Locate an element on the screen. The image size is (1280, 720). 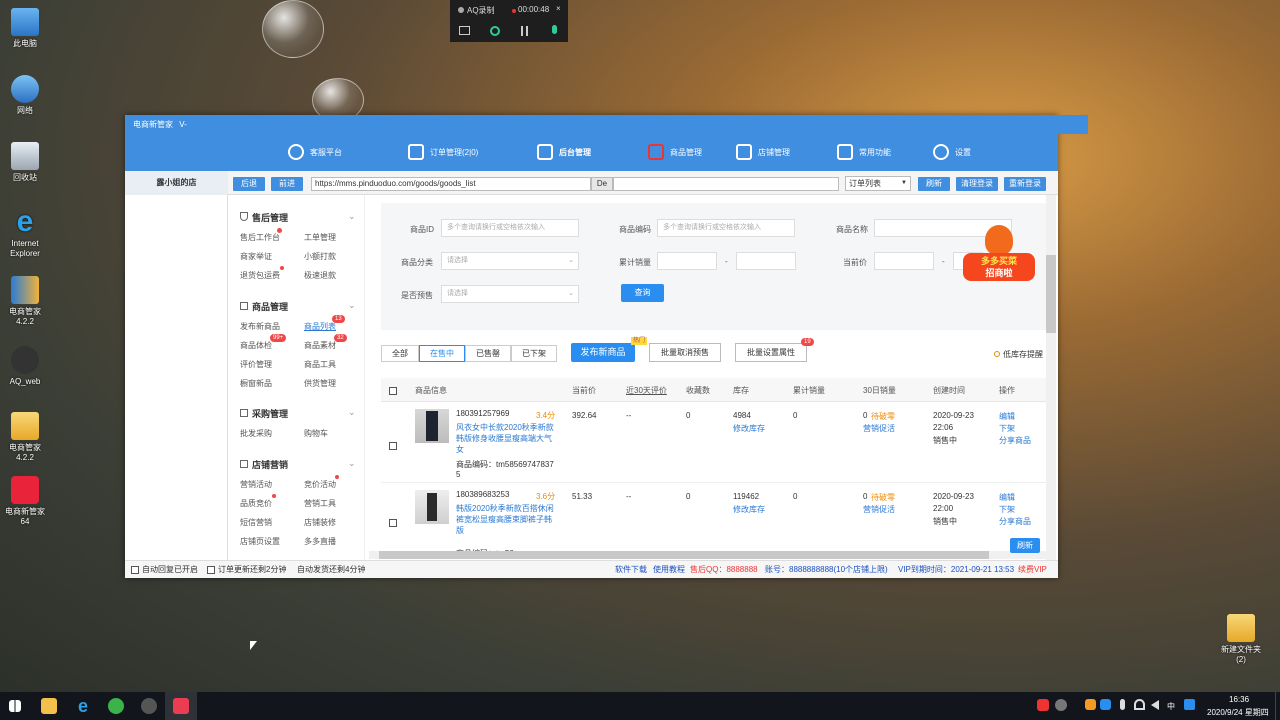
sidebar-item: 营销工具 is located at coordinates (320, 503).